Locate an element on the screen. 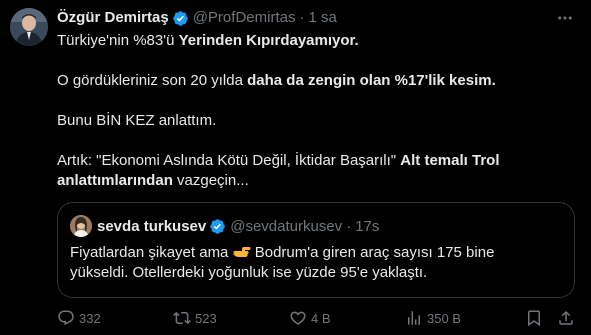  views-button: 350 B is located at coordinates (433, 318).